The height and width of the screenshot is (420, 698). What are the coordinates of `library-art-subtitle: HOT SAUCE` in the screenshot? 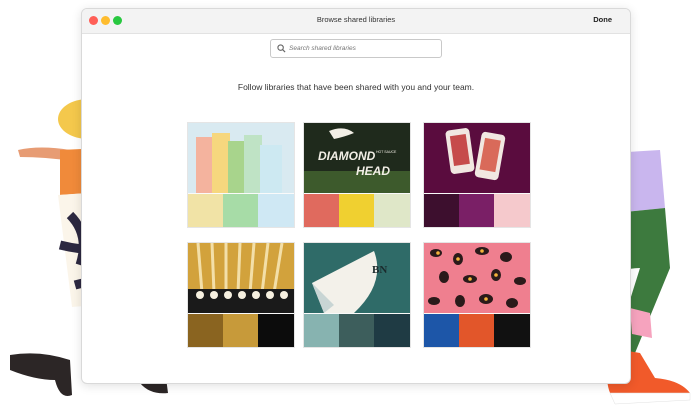 It's located at (386, 152).